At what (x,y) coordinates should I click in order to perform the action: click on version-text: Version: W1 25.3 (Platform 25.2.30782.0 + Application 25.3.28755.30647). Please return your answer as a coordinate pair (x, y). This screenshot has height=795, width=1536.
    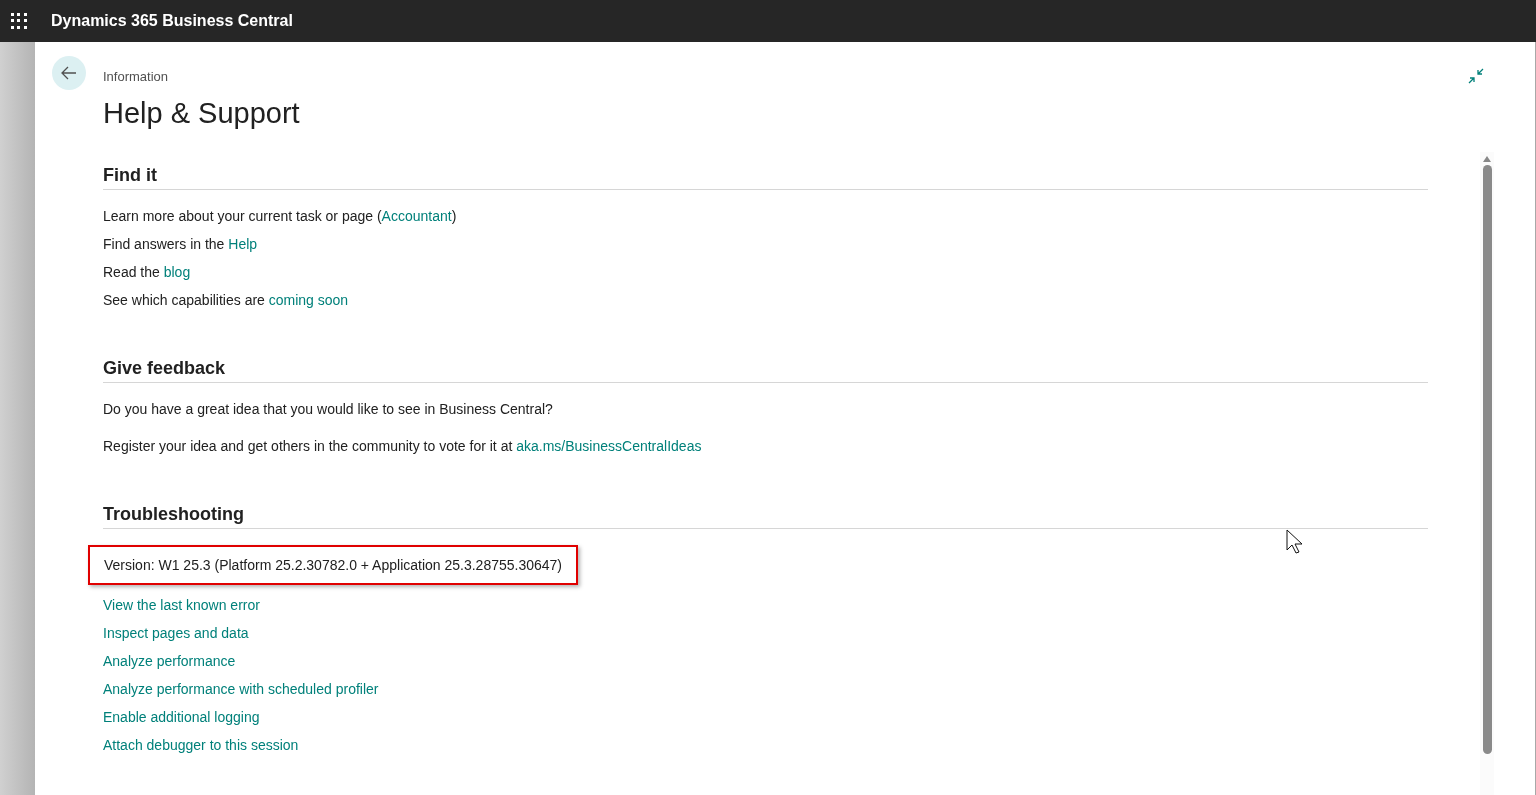
    Looking at the image, I should click on (333, 564).